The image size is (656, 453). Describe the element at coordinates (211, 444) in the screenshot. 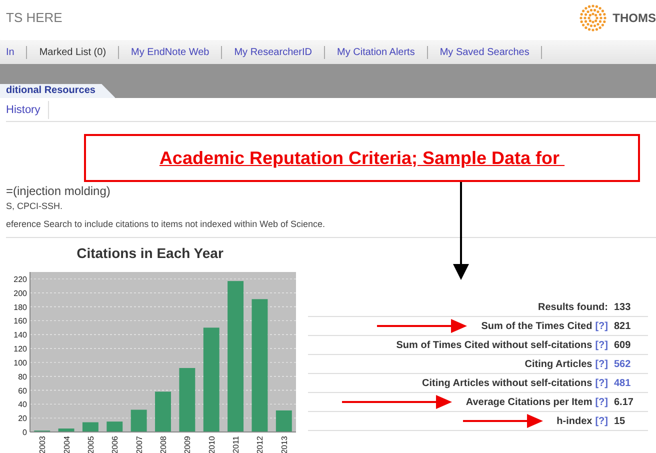

I see `x-tick-label: 2010` at that location.